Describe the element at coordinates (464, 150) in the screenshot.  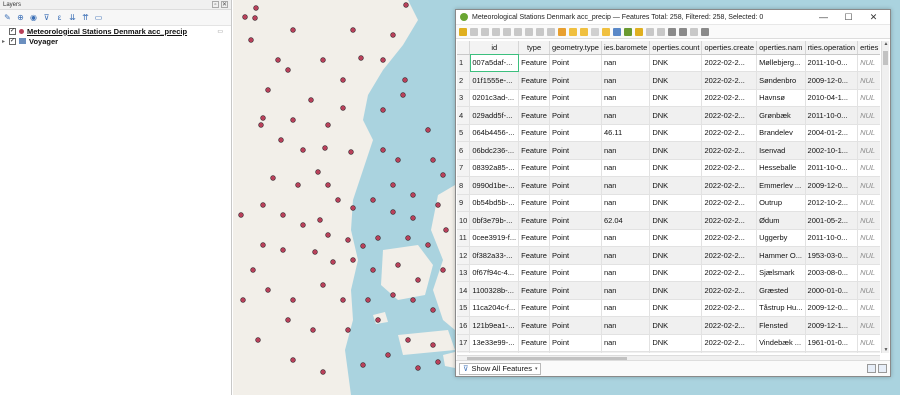
I see `row-number: 6` at that location.